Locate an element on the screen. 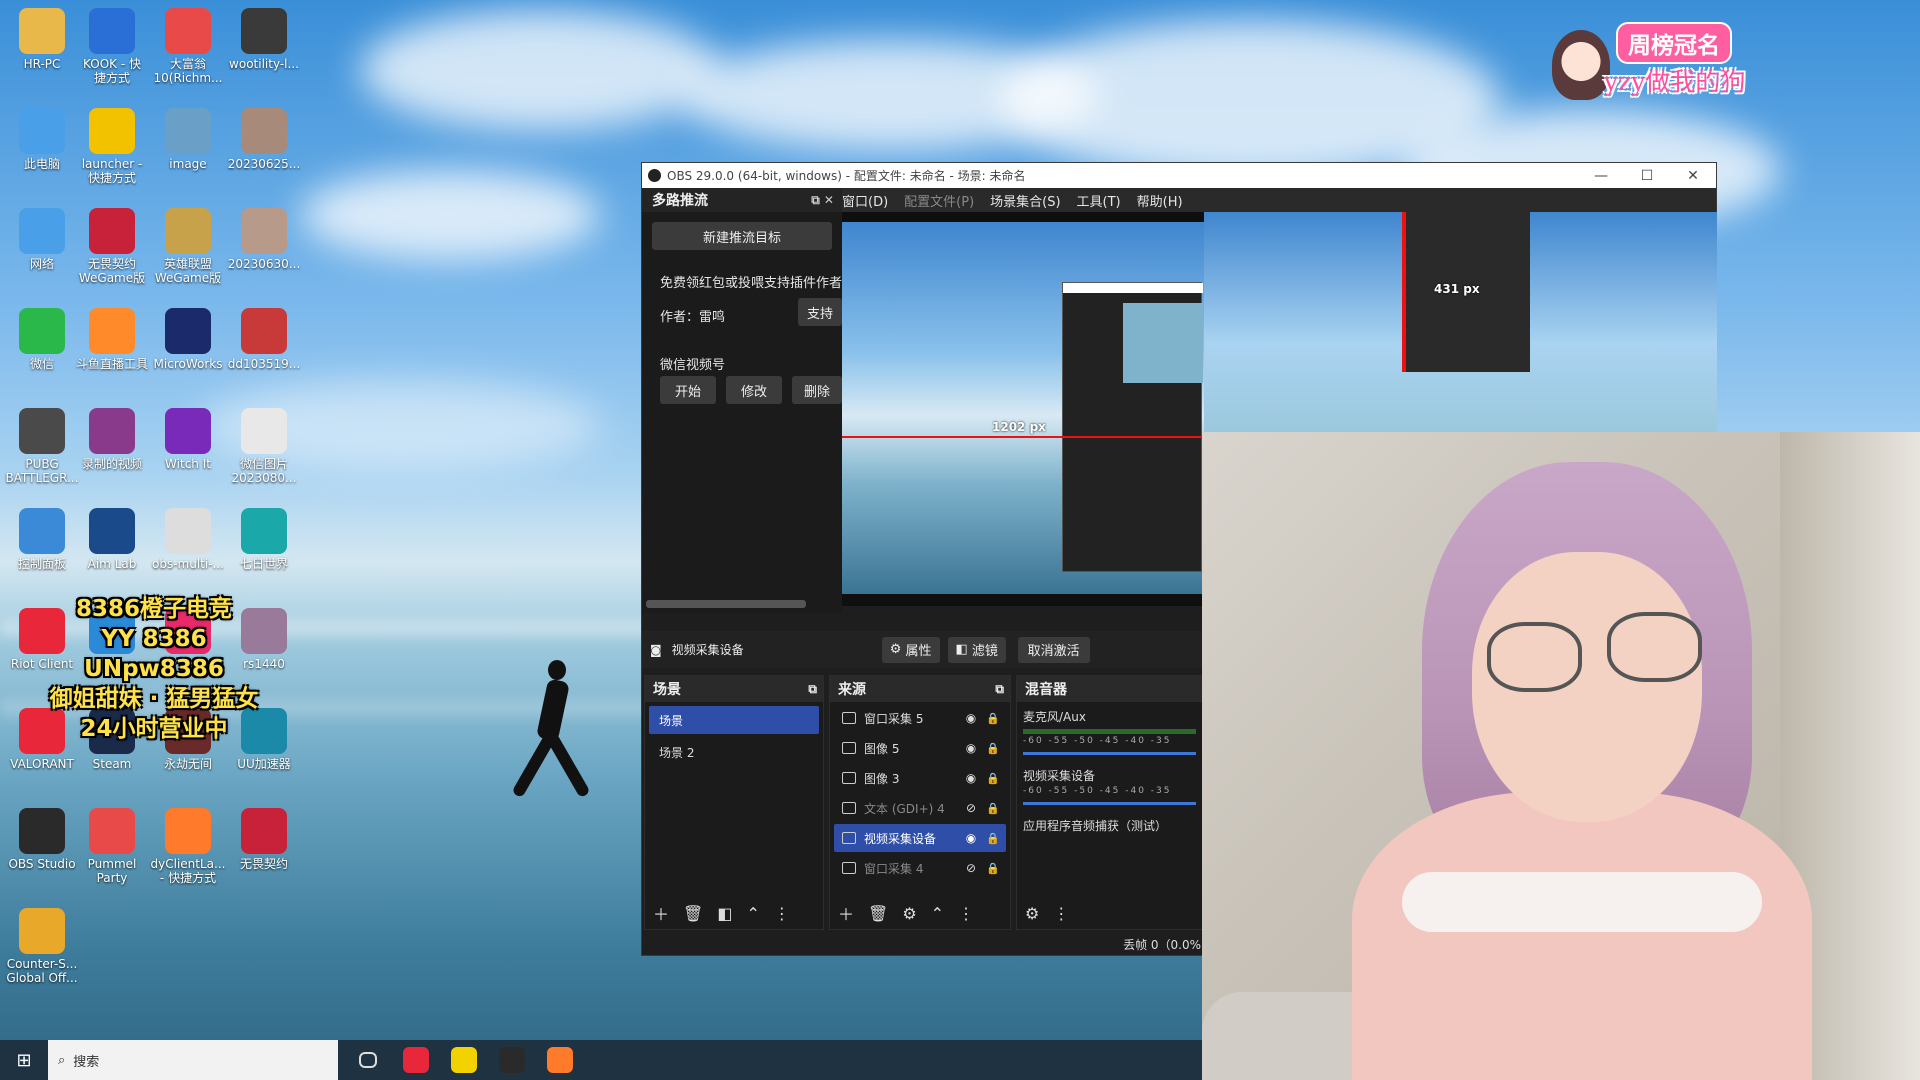 This screenshot has width=1920, height=1080. obs-preview-canvas: 1202 px is located at coordinates (1023, 409).